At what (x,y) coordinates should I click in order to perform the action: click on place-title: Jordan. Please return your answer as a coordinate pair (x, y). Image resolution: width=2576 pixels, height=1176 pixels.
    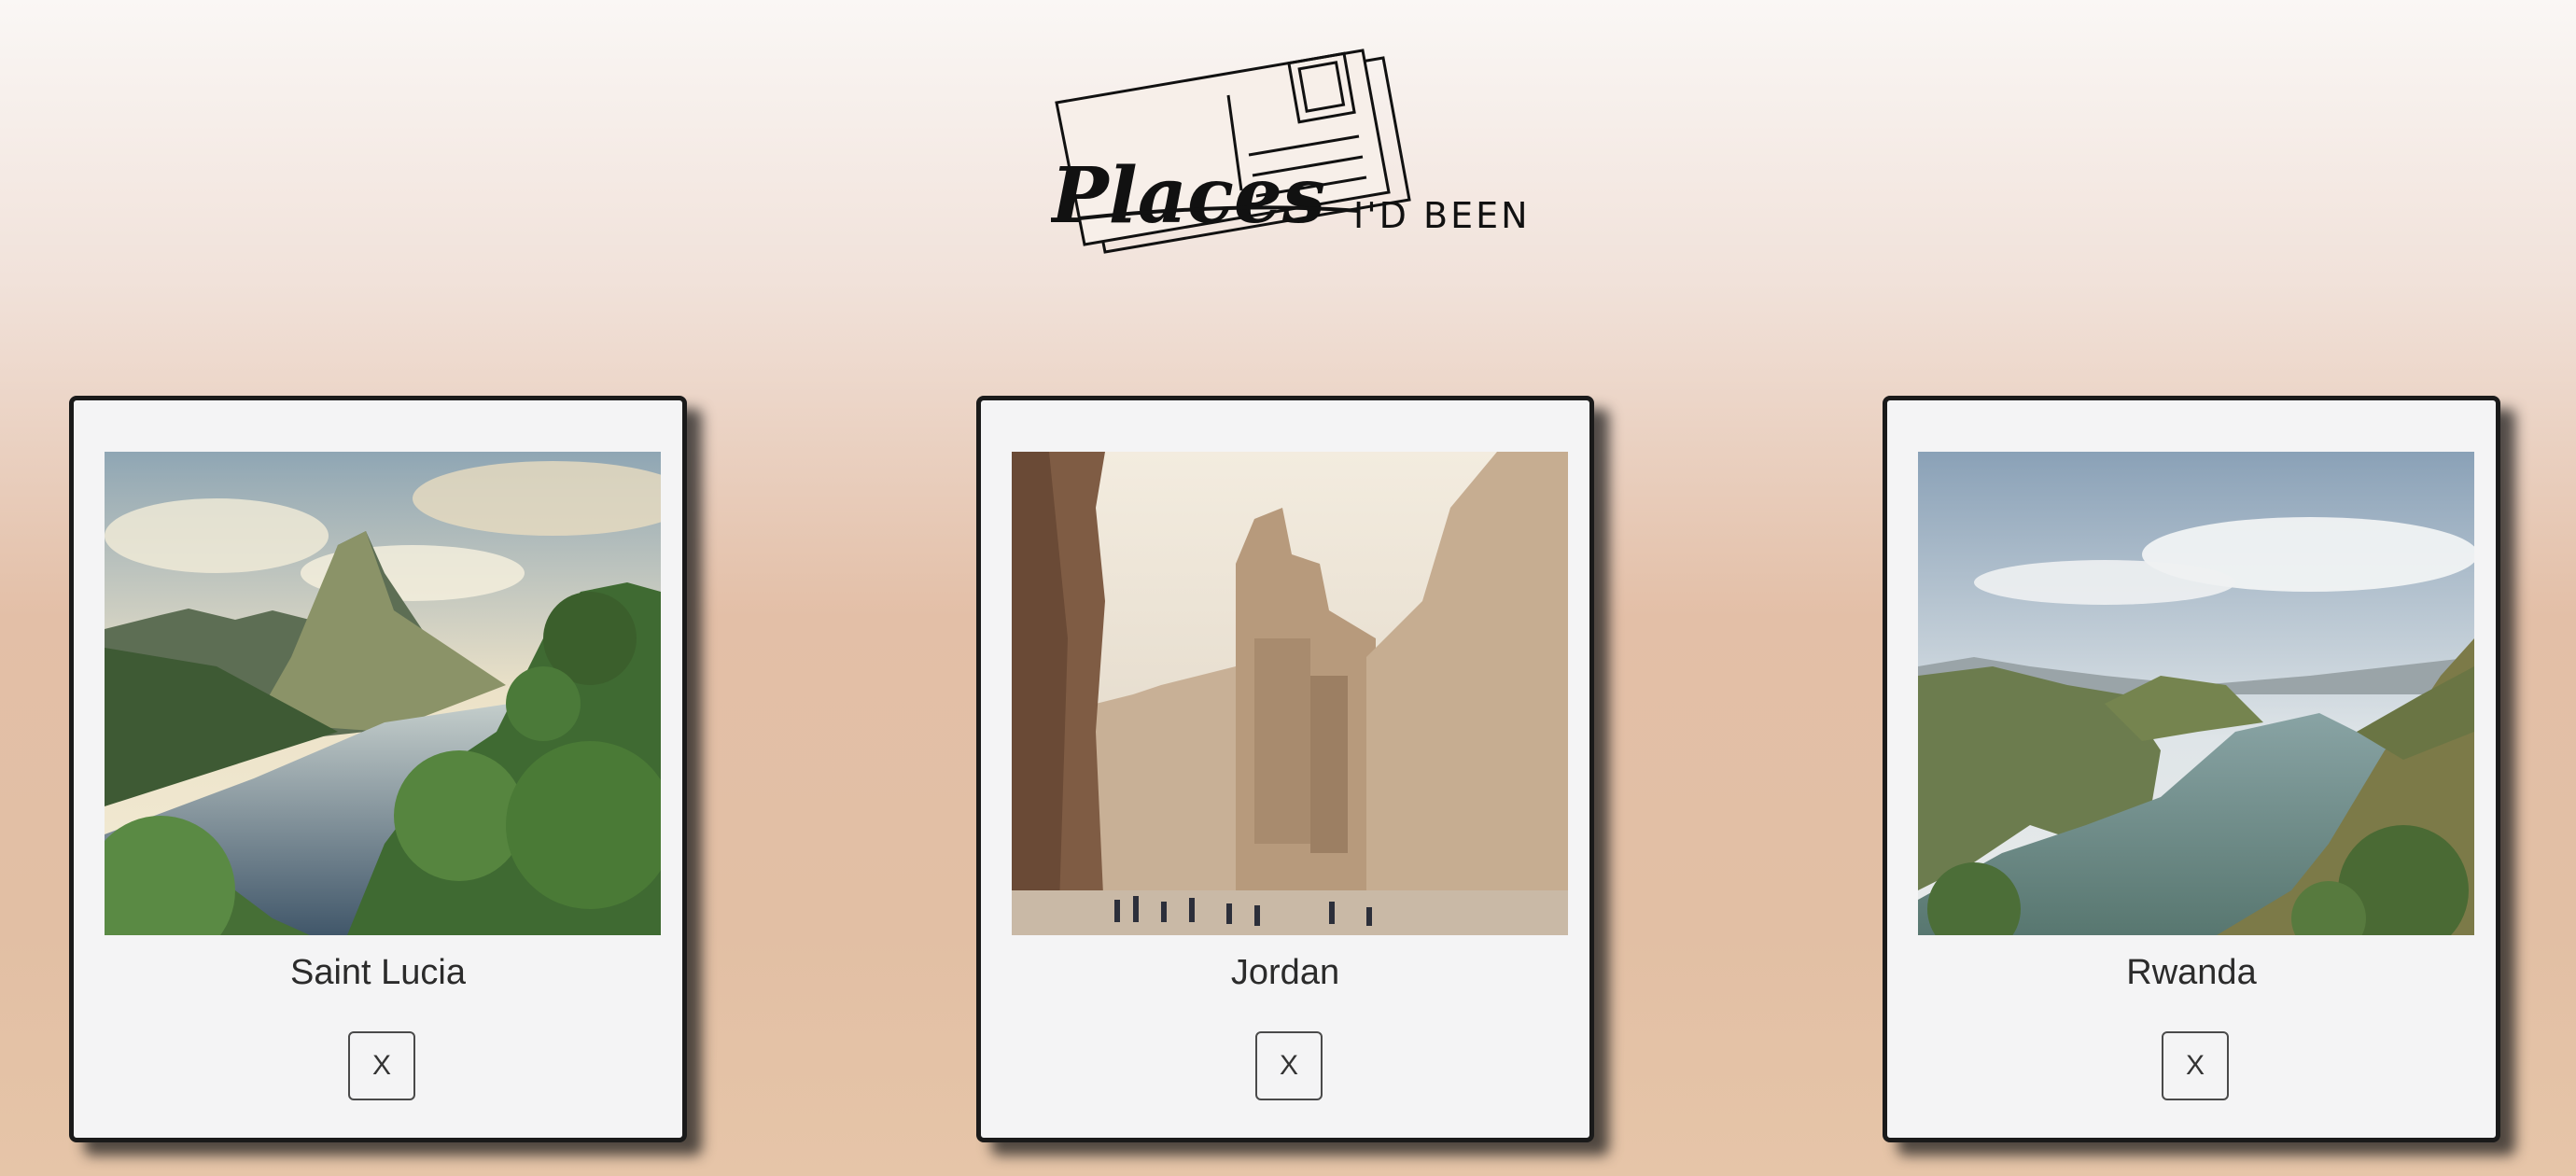
    Looking at the image, I should click on (1285, 973).